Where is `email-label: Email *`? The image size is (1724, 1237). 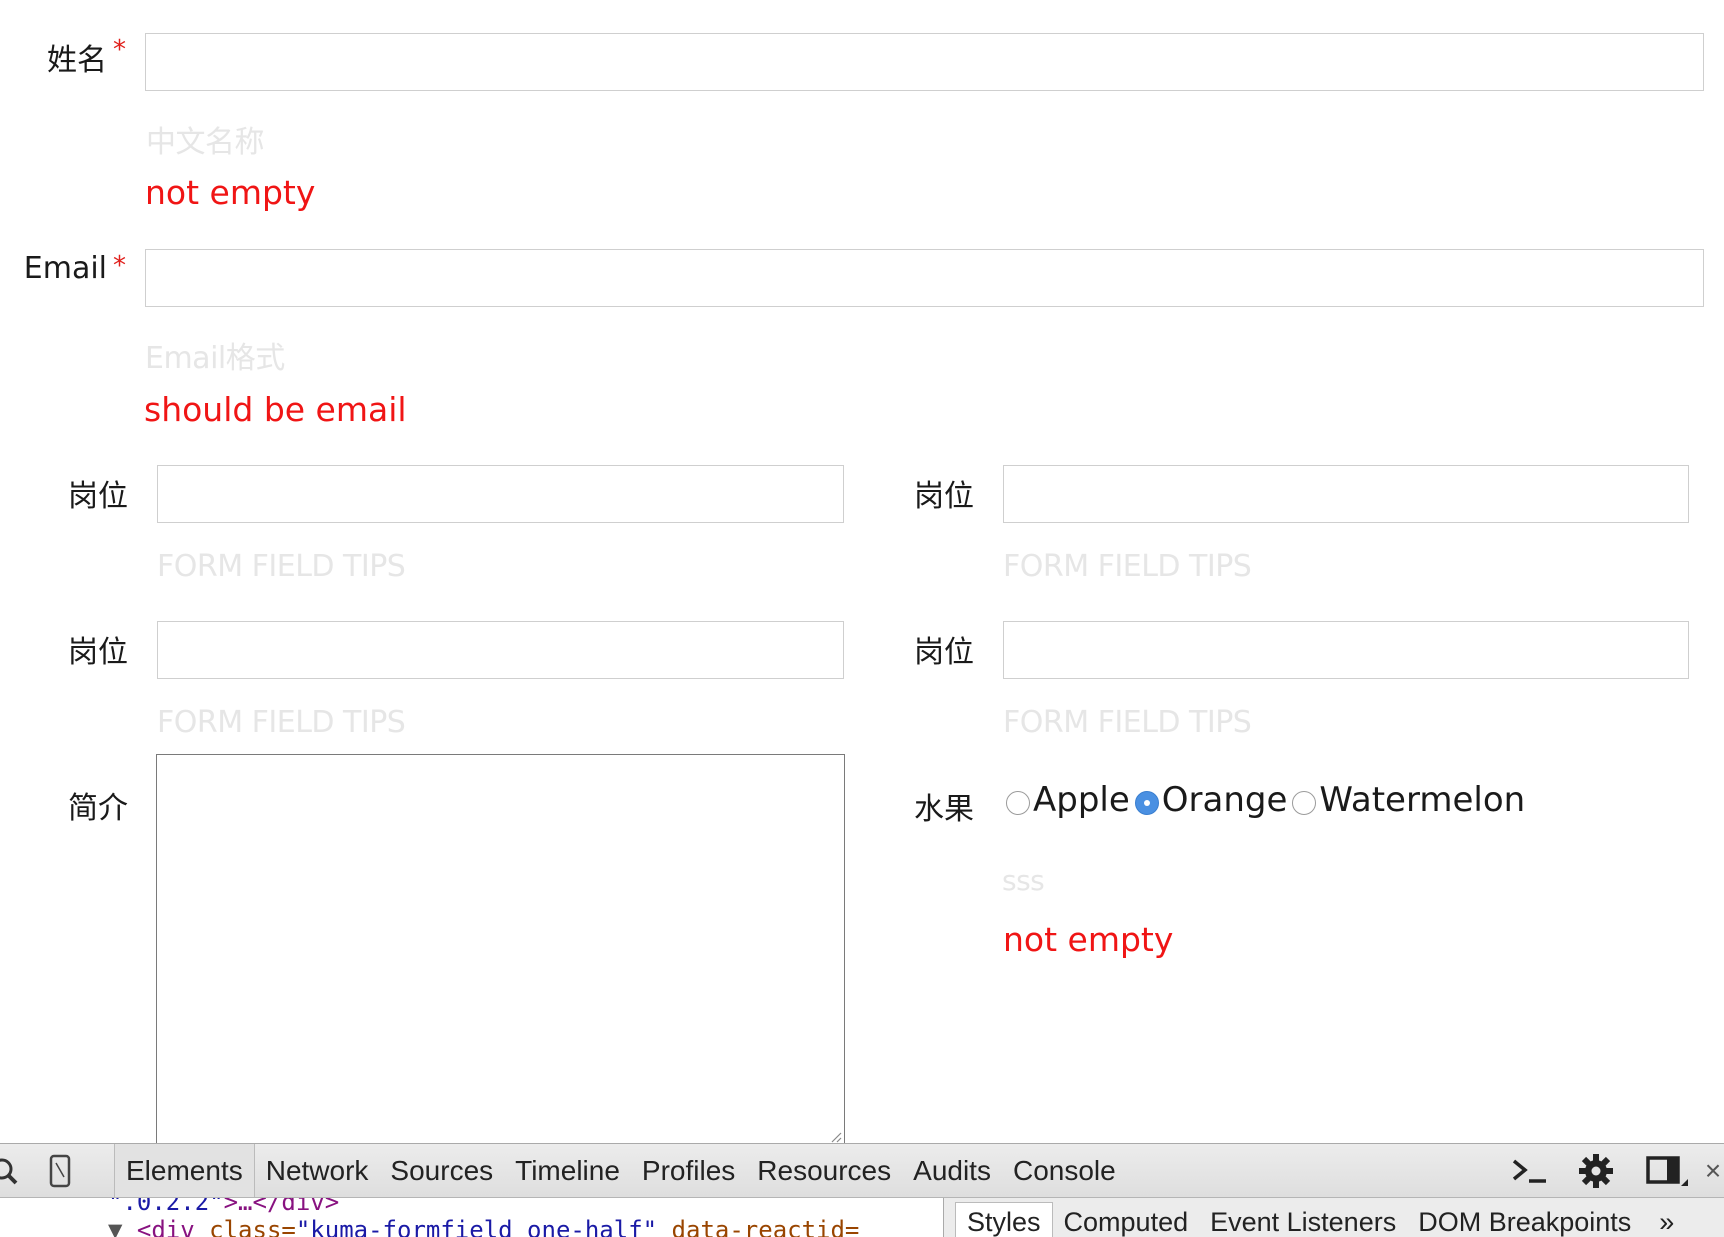 email-label: Email * is located at coordinates (75, 268).